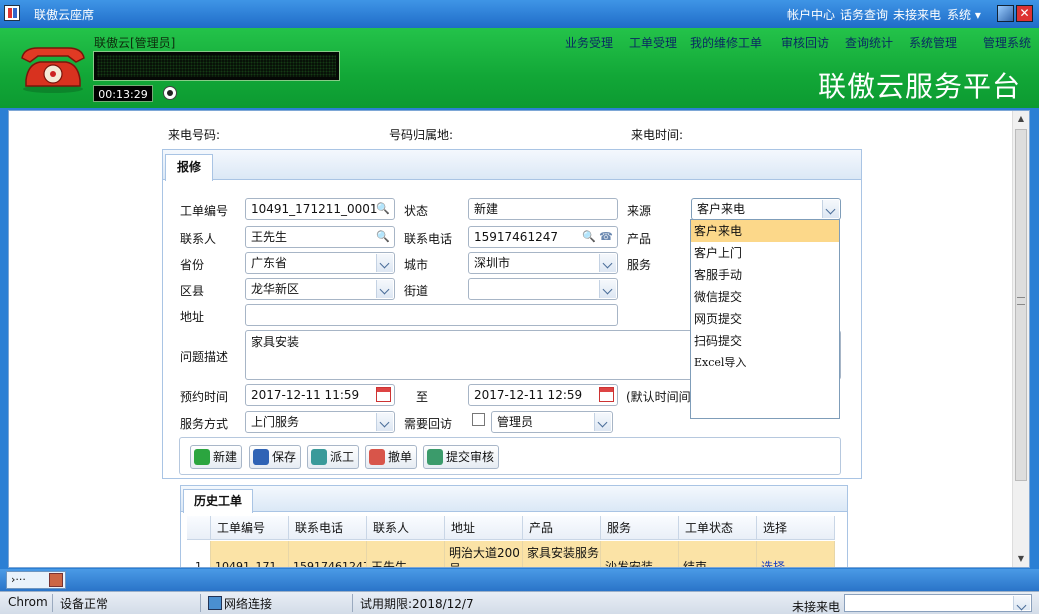 The height and width of the screenshot is (614, 1039). What do you see at coordinates (275, 289) in the screenshot?
I see `district-value: 龙华新区` at bounding box center [275, 289].